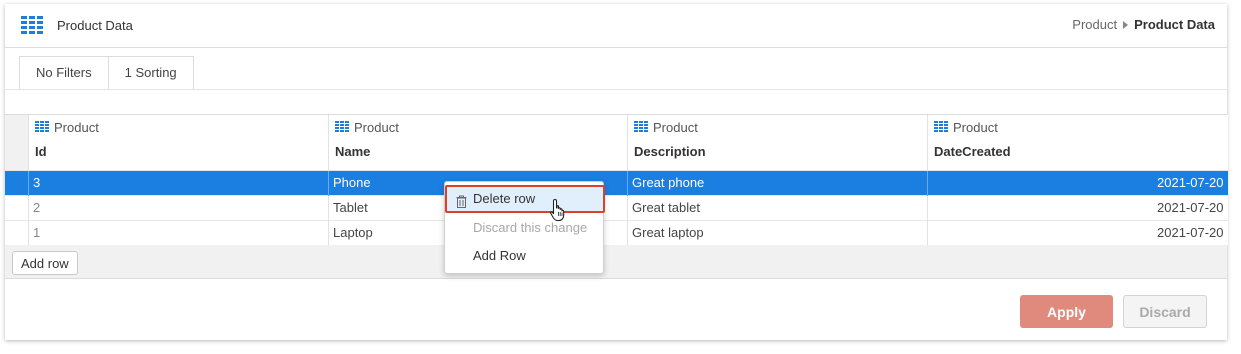 This screenshot has width=1241, height=354. I want to click on column-header-id: Product Id, so click(178, 142).